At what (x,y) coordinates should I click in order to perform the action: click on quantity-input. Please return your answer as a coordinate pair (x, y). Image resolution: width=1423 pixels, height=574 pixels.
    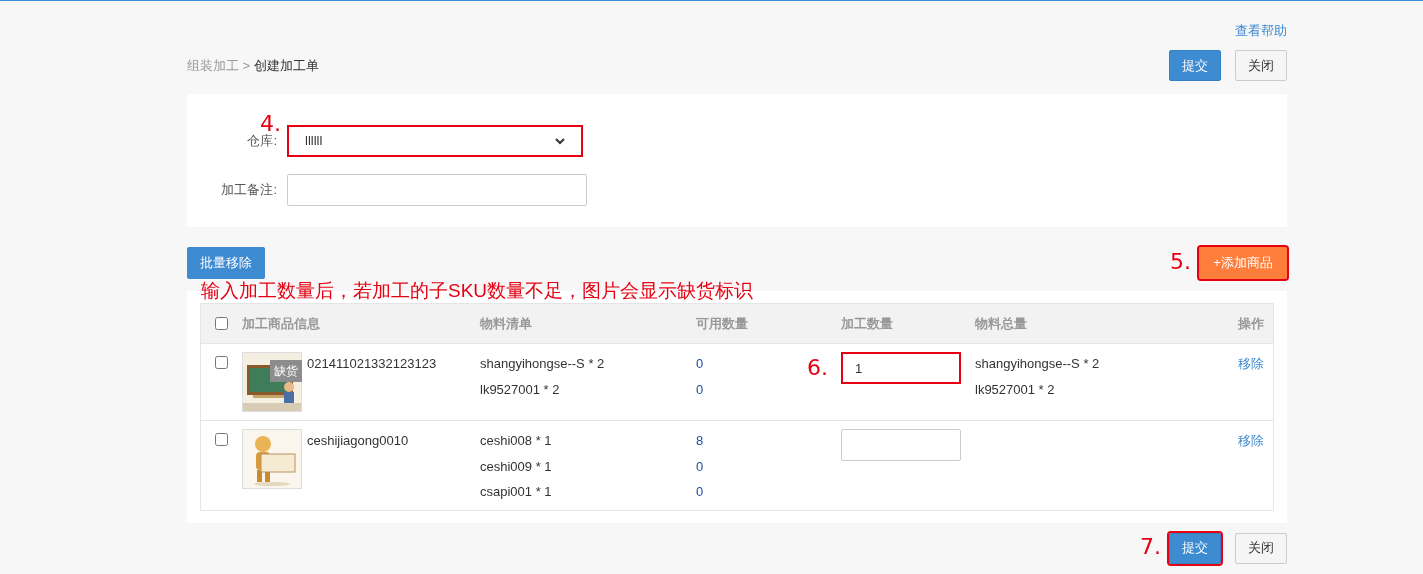
    Looking at the image, I should click on (901, 445).